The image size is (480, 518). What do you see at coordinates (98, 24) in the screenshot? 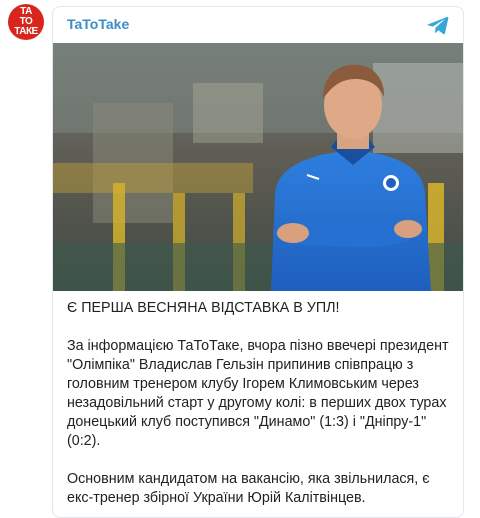
I see `channel-name-link: TaToTake` at bounding box center [98, 24].